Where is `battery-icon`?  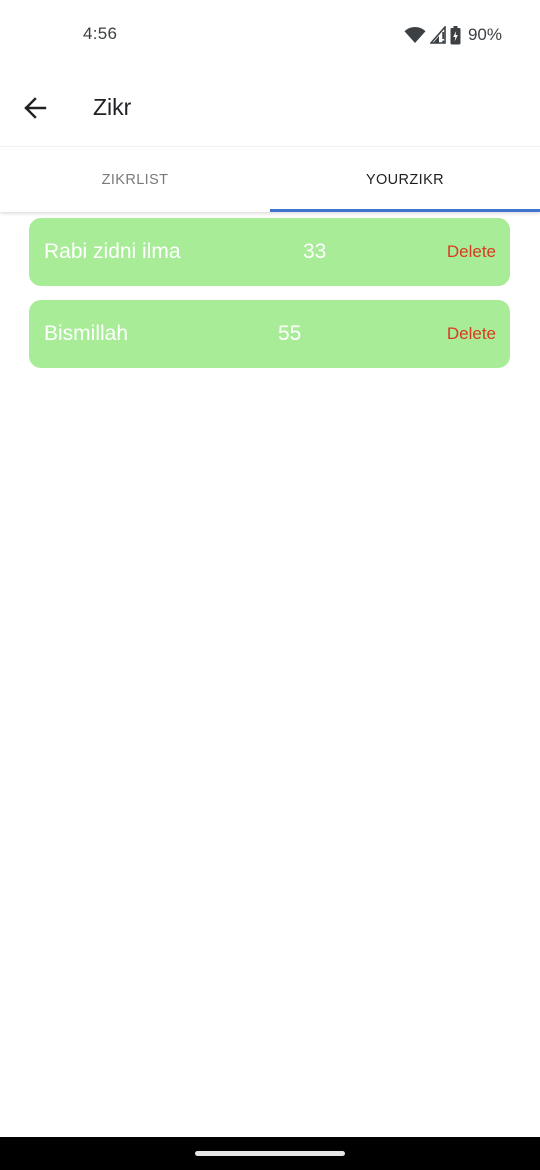
battery-icon is located at coordinates (455, 34).